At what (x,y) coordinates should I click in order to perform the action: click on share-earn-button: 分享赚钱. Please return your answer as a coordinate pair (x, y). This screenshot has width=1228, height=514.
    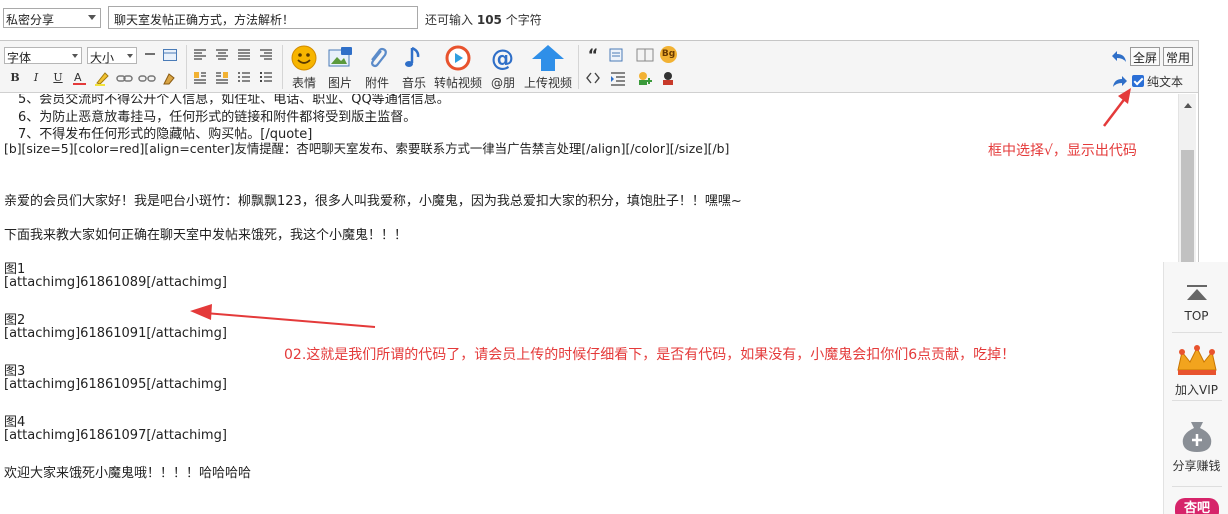
    Looking at the image, I should click on (1196, 444).